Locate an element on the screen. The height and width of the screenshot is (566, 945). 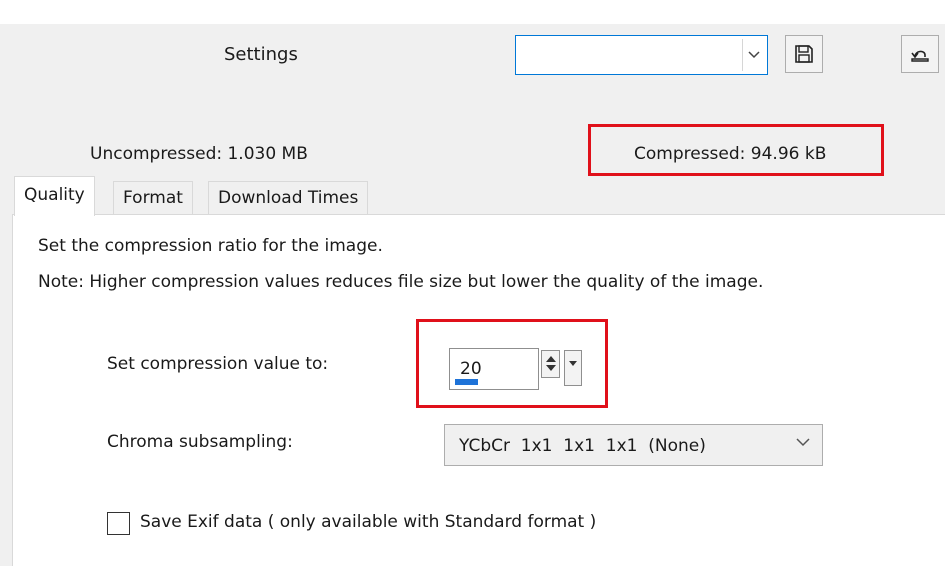
compressed-size: Compressed: 94.96 kB is located at coordinates (730, 154).